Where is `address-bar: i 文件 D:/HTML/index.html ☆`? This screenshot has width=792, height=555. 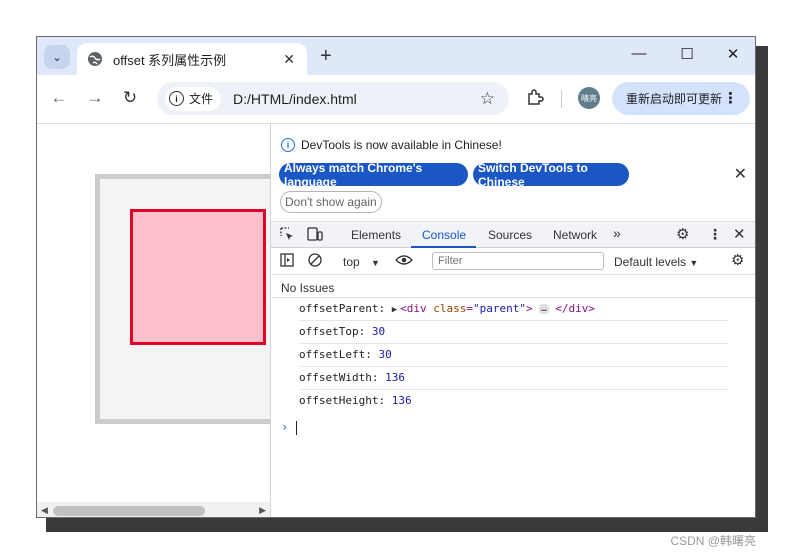 address-bar: i 文件 D:/HTML/index.html ☆ is located at coordinates (333, 98).